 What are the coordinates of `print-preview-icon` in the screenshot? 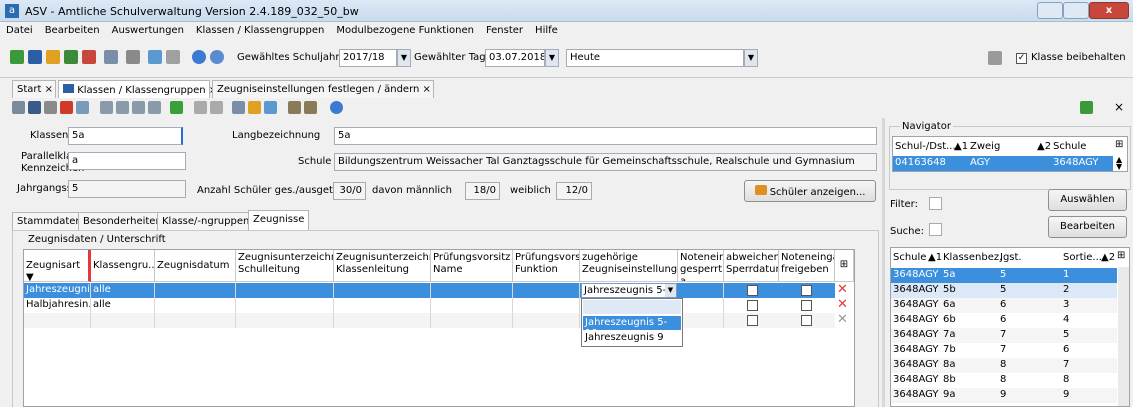 It's located at (238, 107).